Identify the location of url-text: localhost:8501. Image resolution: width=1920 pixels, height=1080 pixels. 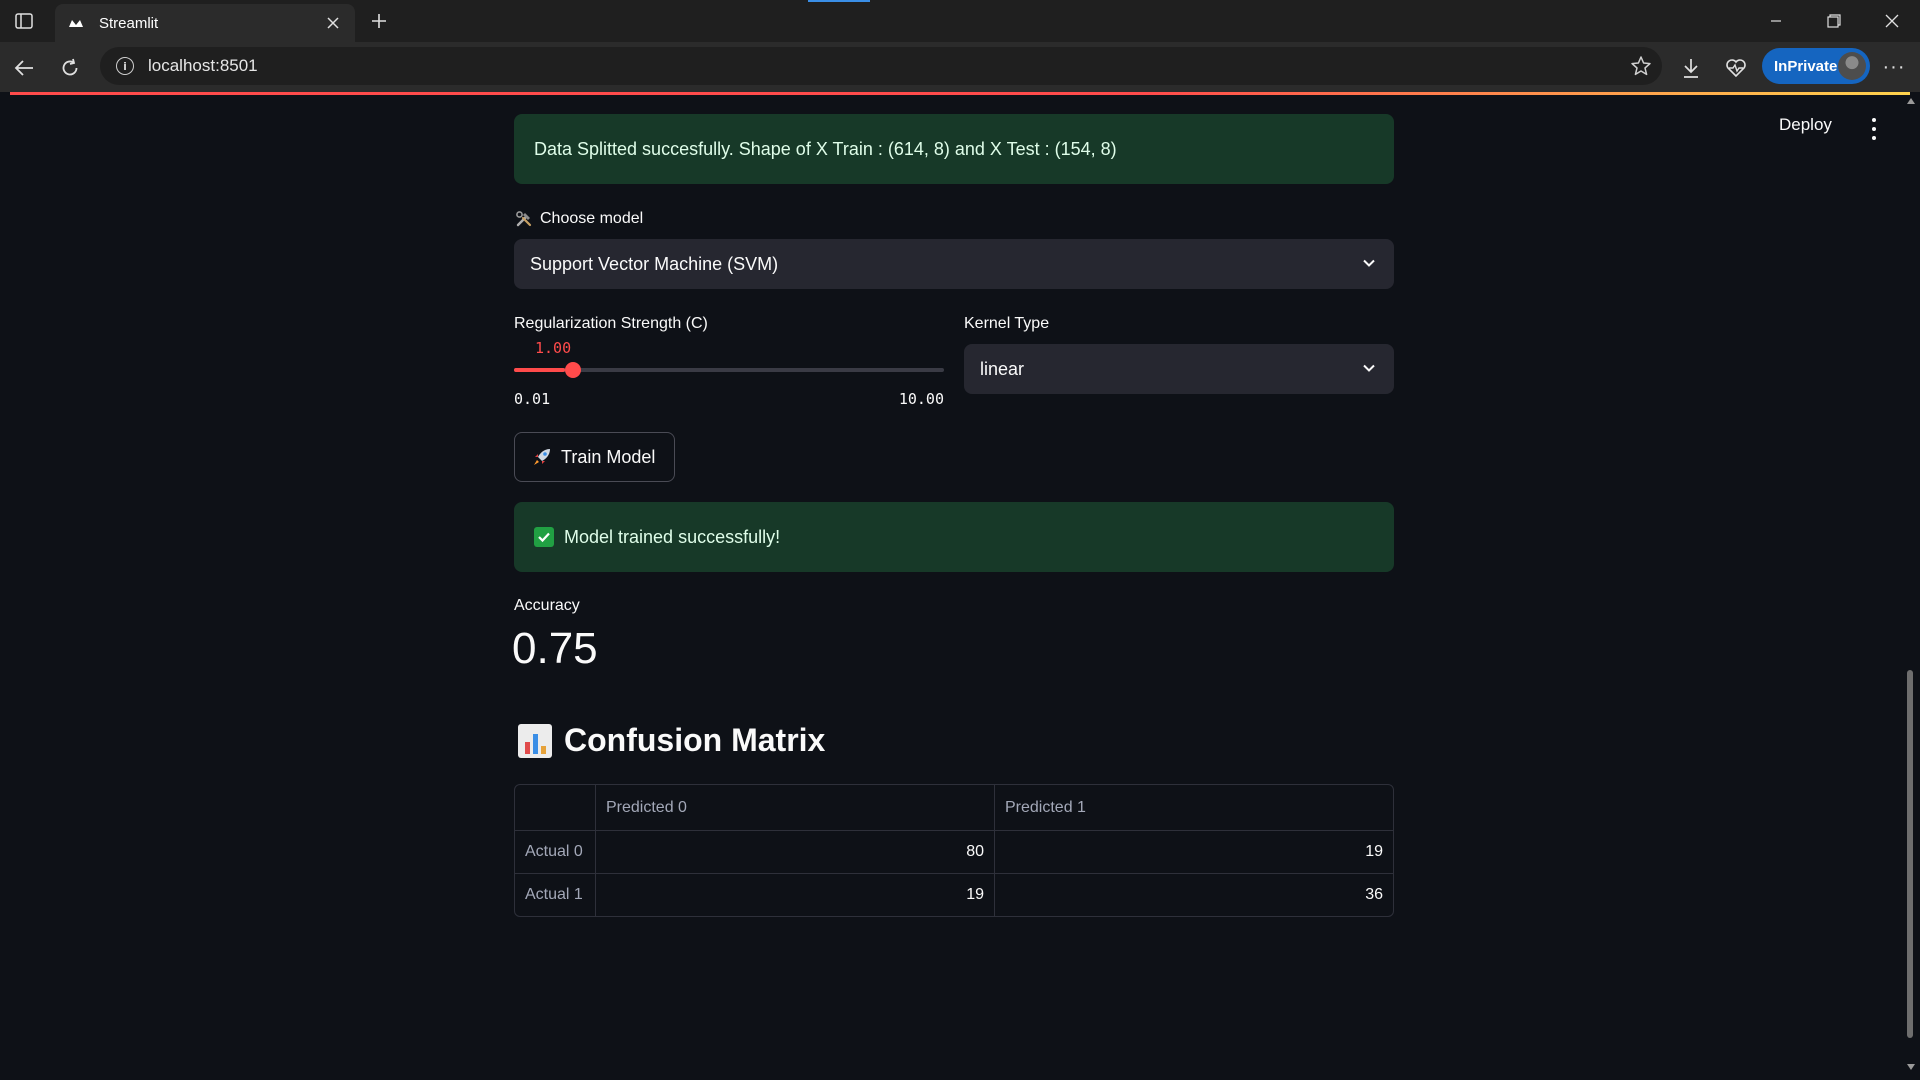
(203, 65).